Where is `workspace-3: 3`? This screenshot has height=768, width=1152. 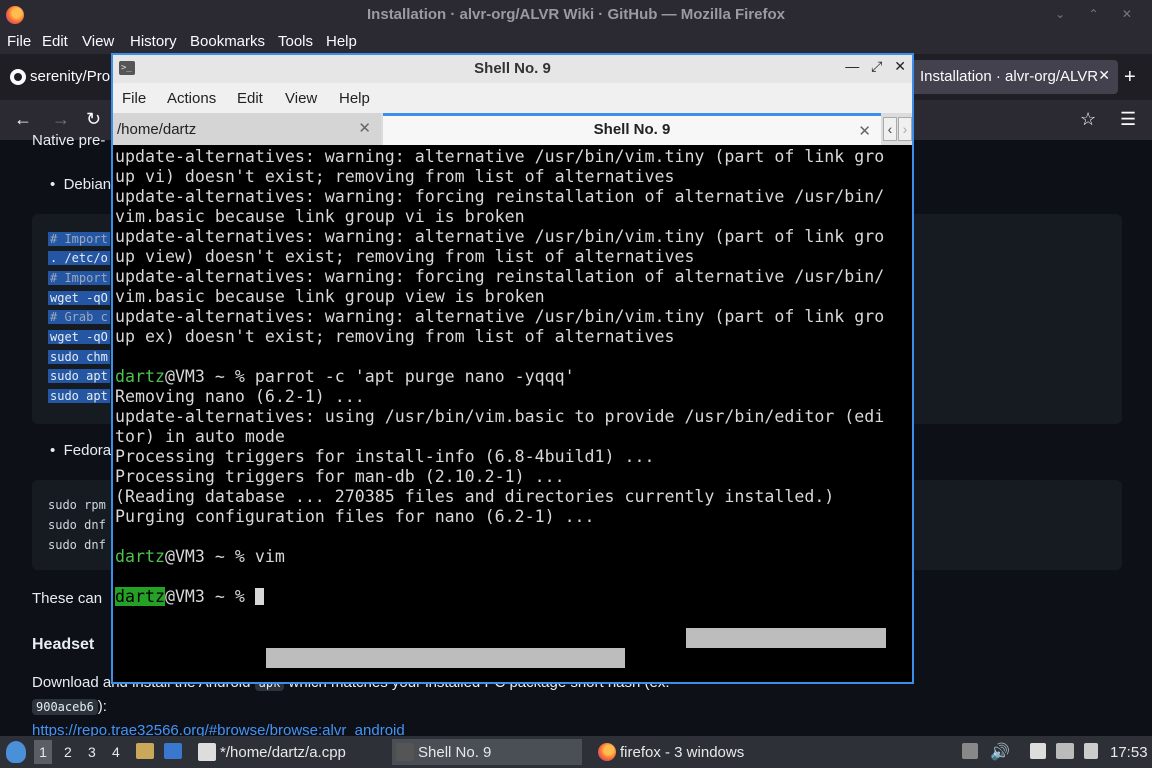 workspace-3: 3 is located at coordinates (92, 752).